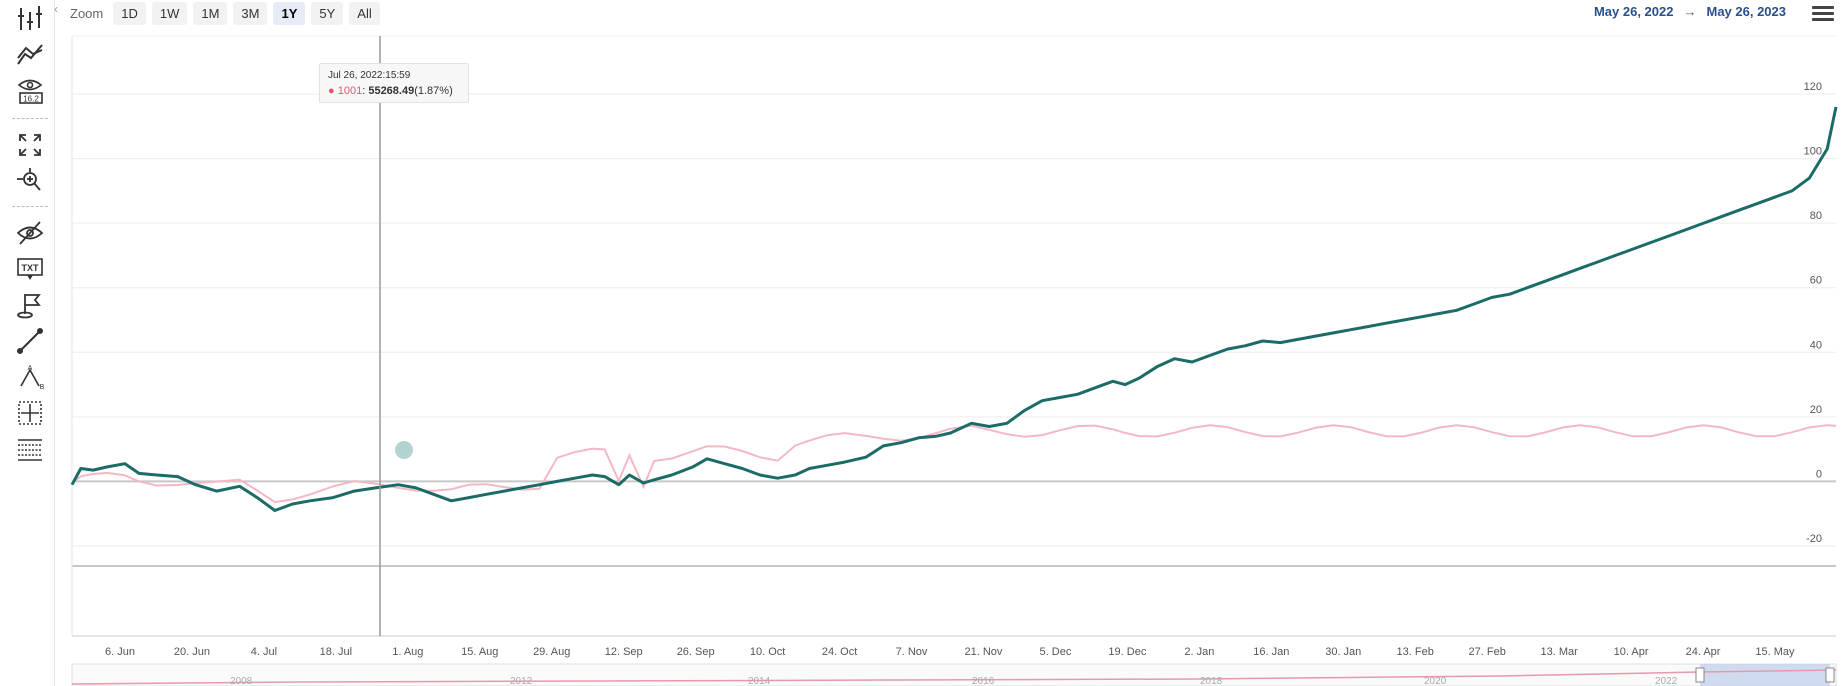 Image resolution: width=1842 pixels, height=686 pixels. Describe the element at coordinates (391, 91) in the screenshot. I see `tooltip-value: 55268.49` at that location.